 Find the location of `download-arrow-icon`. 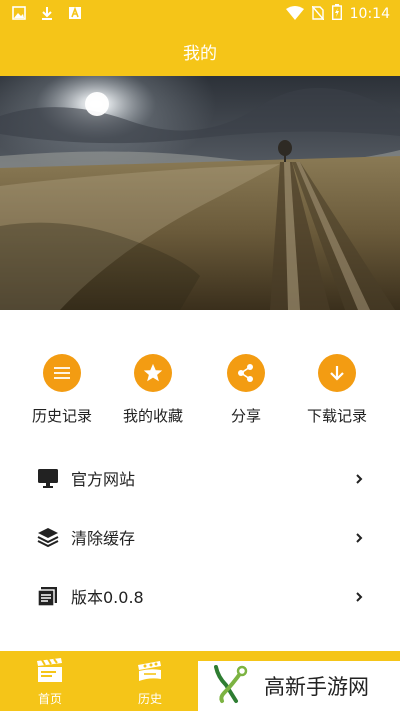

download-arrow-icon is located at coordinates (337, 373).